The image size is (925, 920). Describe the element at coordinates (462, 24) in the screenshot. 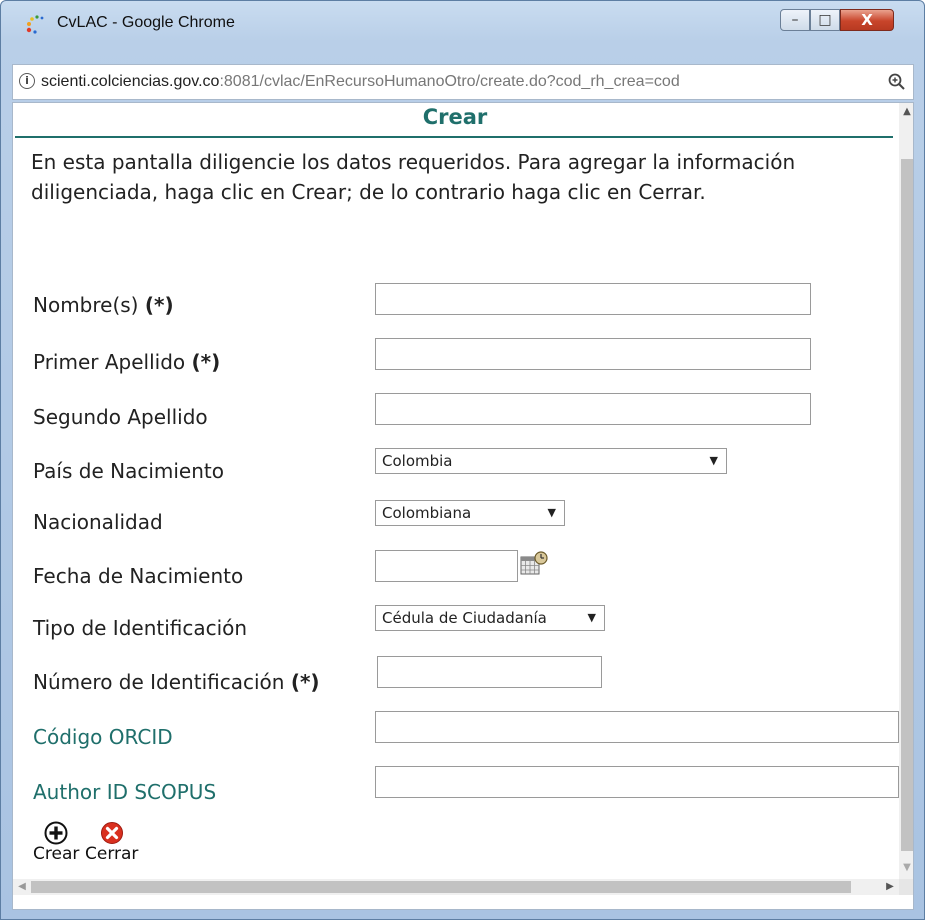

I see `title-bar: CvLAC - Google Chrome – □ X` at that location.